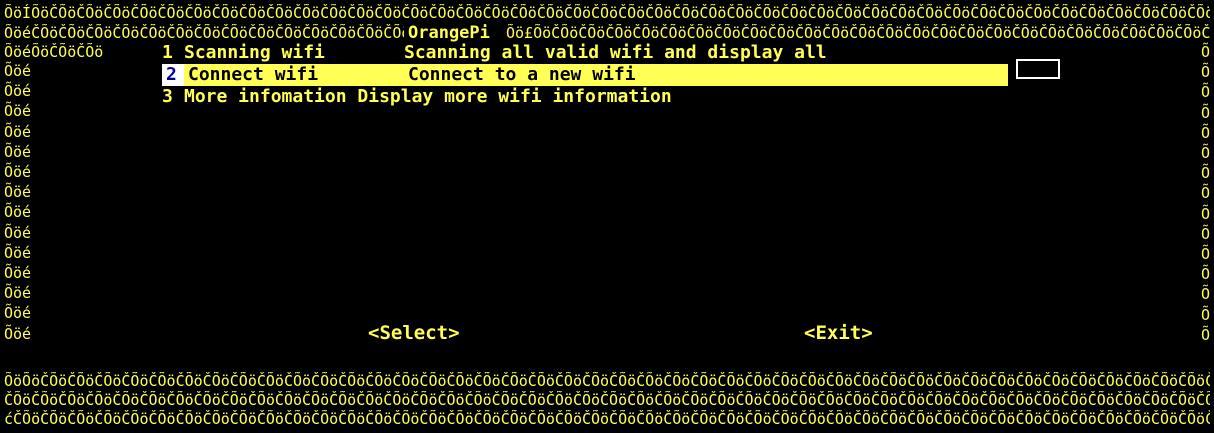  What do you see at coordinates (173, 75) in the screenshot?
I see `menu-item-tag: 2` at bounding box center [173, 75].